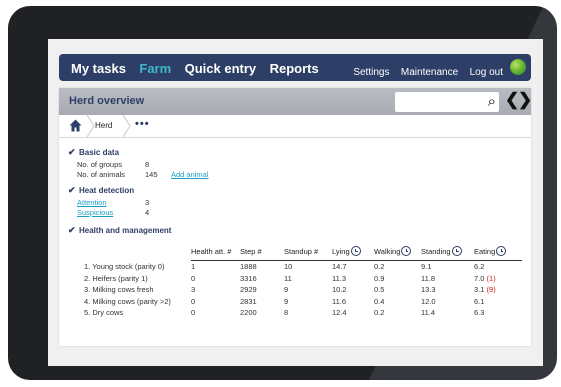 This screenshot has height=387, width=561. Describe the element at coordinates (428, 313) in the screenshot. I see `standing-value: 11.4` at that location.